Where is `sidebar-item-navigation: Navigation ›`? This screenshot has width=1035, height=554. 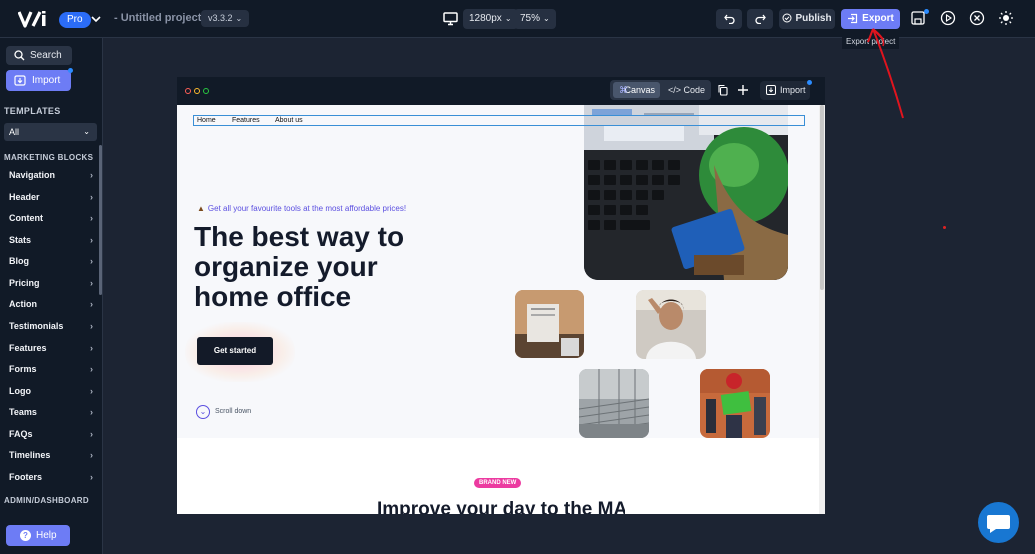
sidebar-item-navigation: Navigation › is located at coordinates (48, 175).